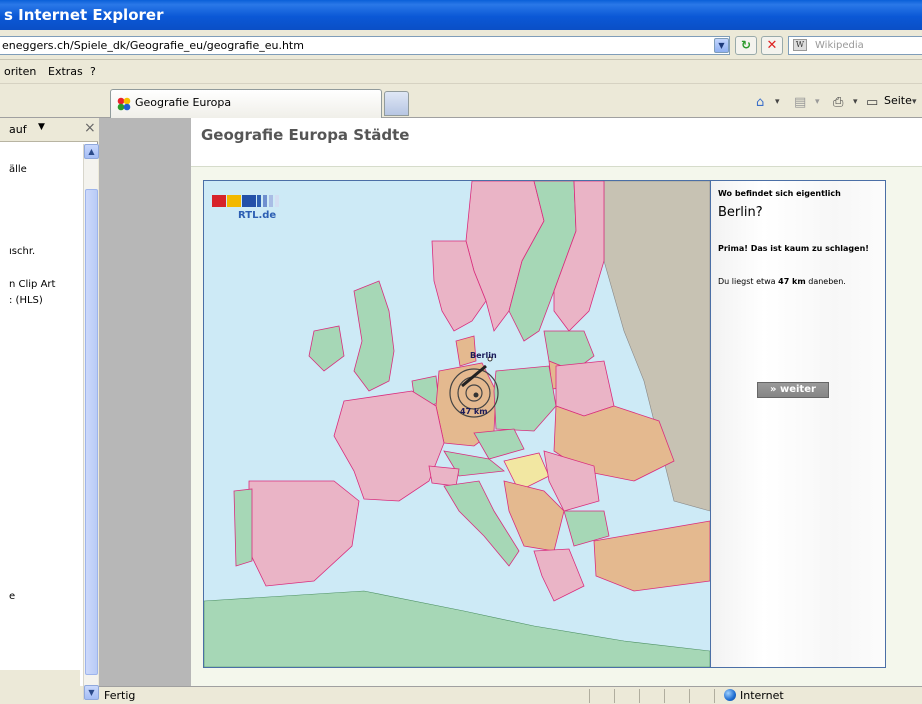  What do you see at coordinates (793, 248) in the screenshot?
I see `result-message: Prima! Das ist kaum zu schlagen!` at bounding box center [793, 248].